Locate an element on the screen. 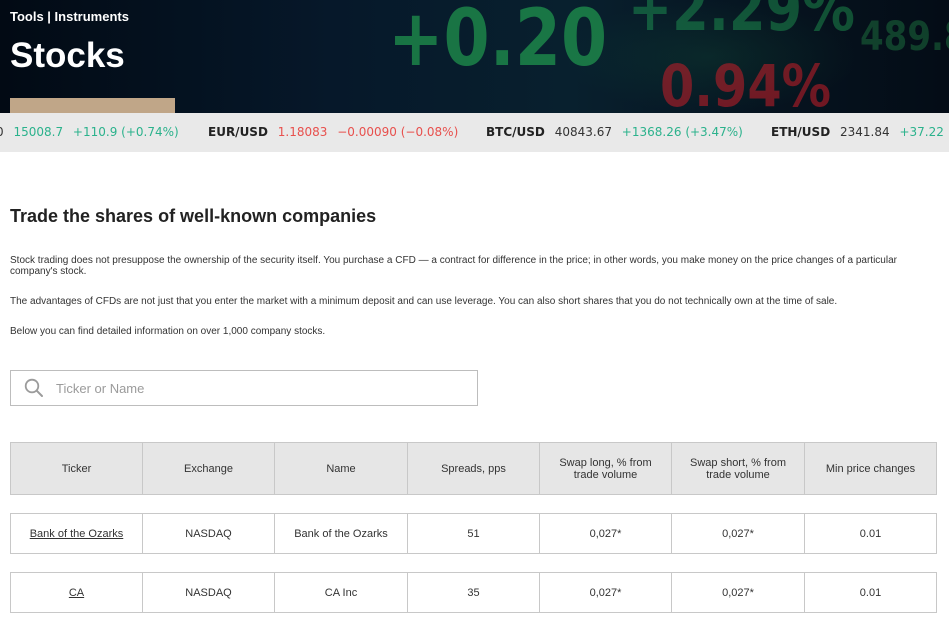  ticker-cell: CA is located at coordinates (76, 592).